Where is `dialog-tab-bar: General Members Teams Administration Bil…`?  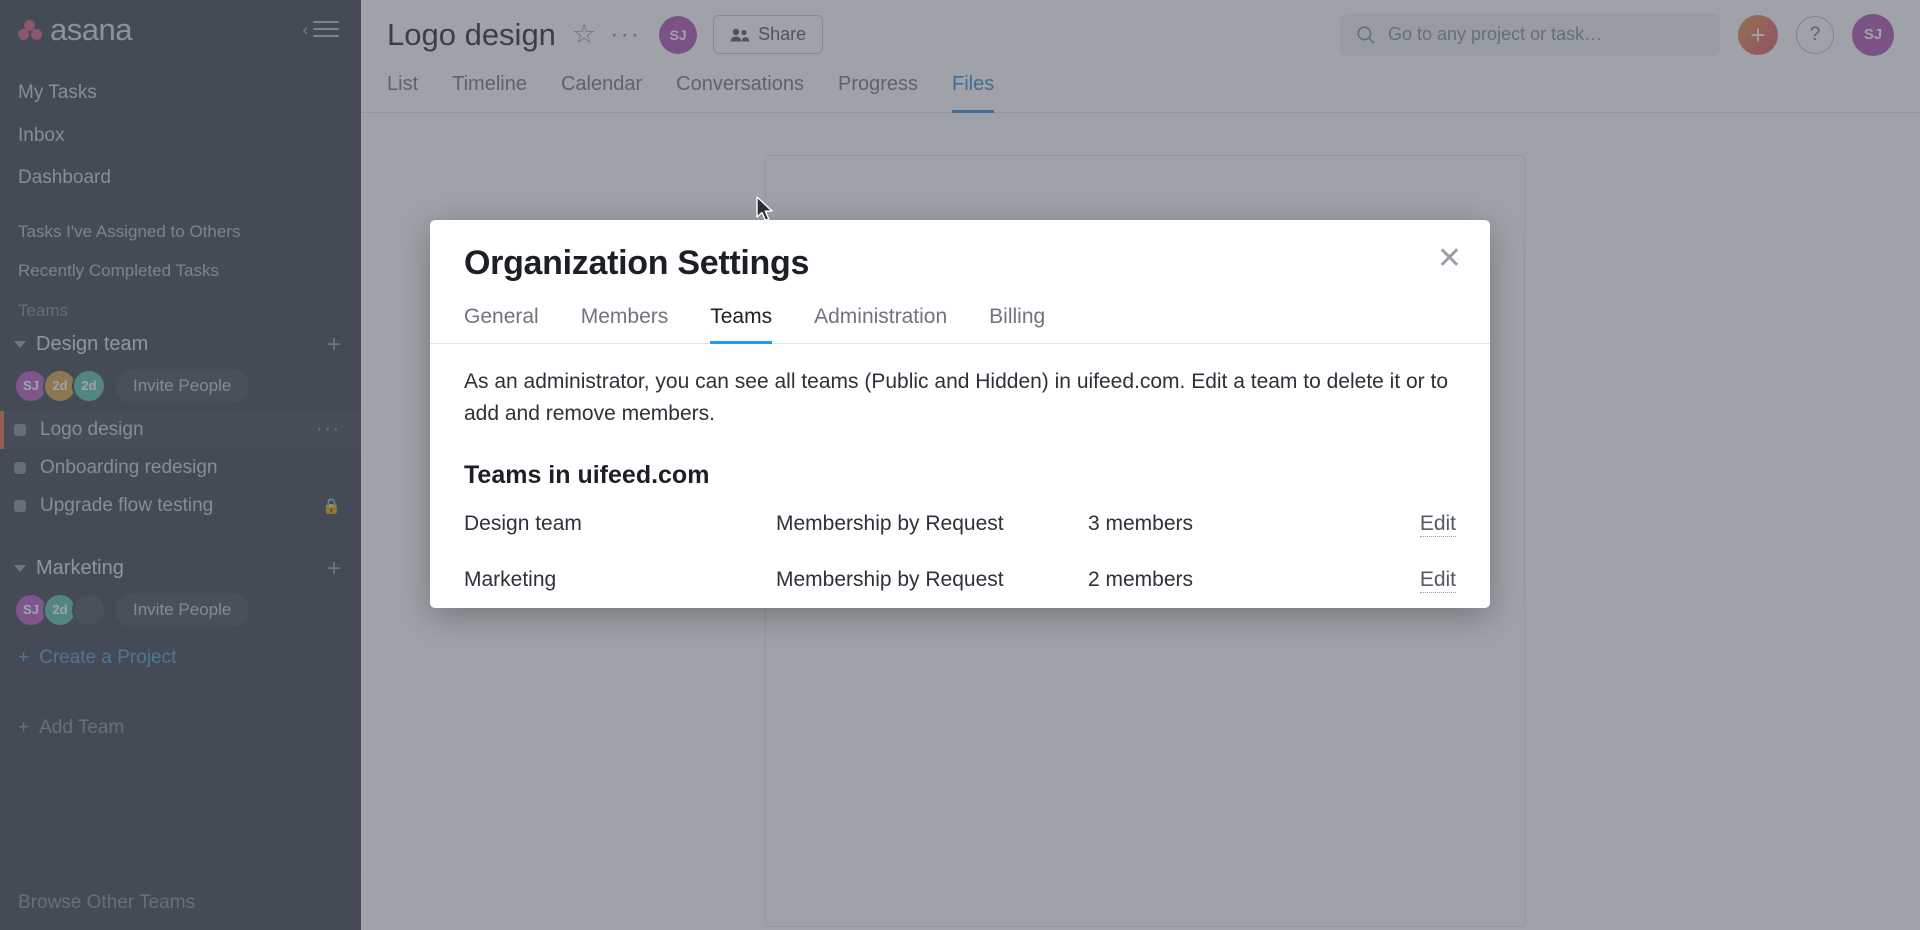 dialog-tab-bar: General Members Teams Administration Bil… is located at coordinates (960, 322).